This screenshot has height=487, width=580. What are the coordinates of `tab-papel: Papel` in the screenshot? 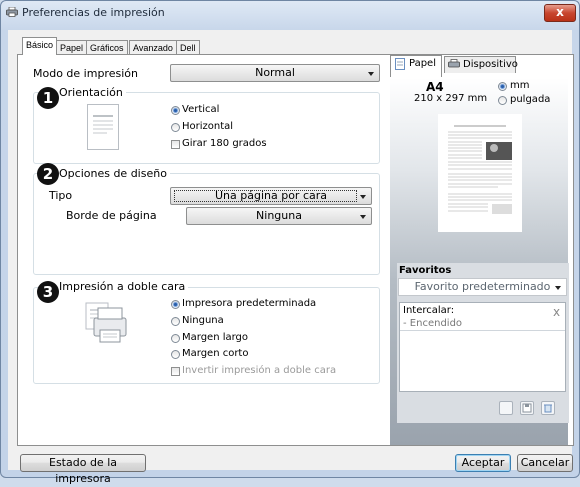 It's located at (72, 47).